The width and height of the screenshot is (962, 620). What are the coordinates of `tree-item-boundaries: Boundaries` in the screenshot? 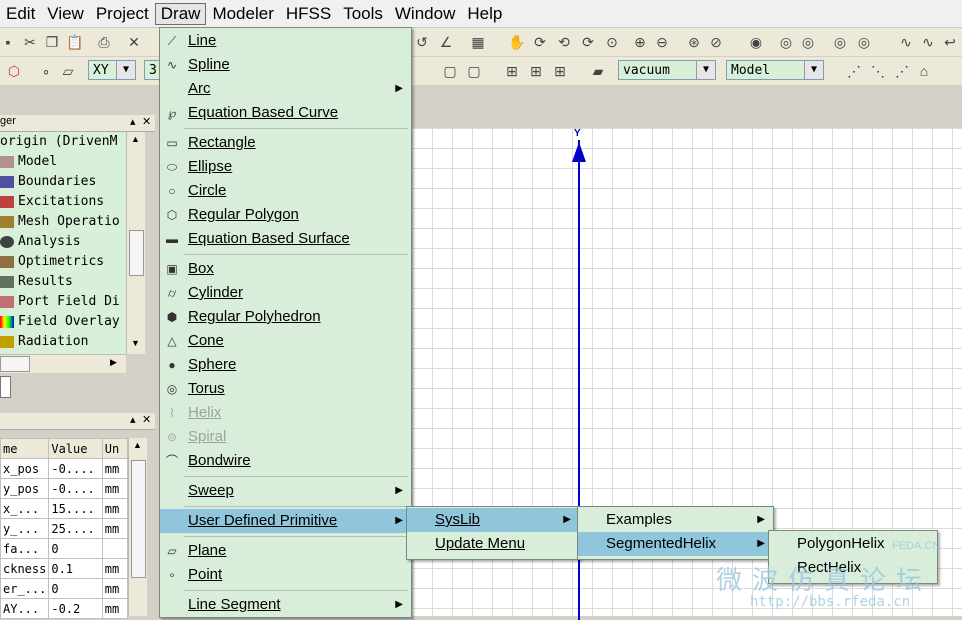 It's located at (63, 182).